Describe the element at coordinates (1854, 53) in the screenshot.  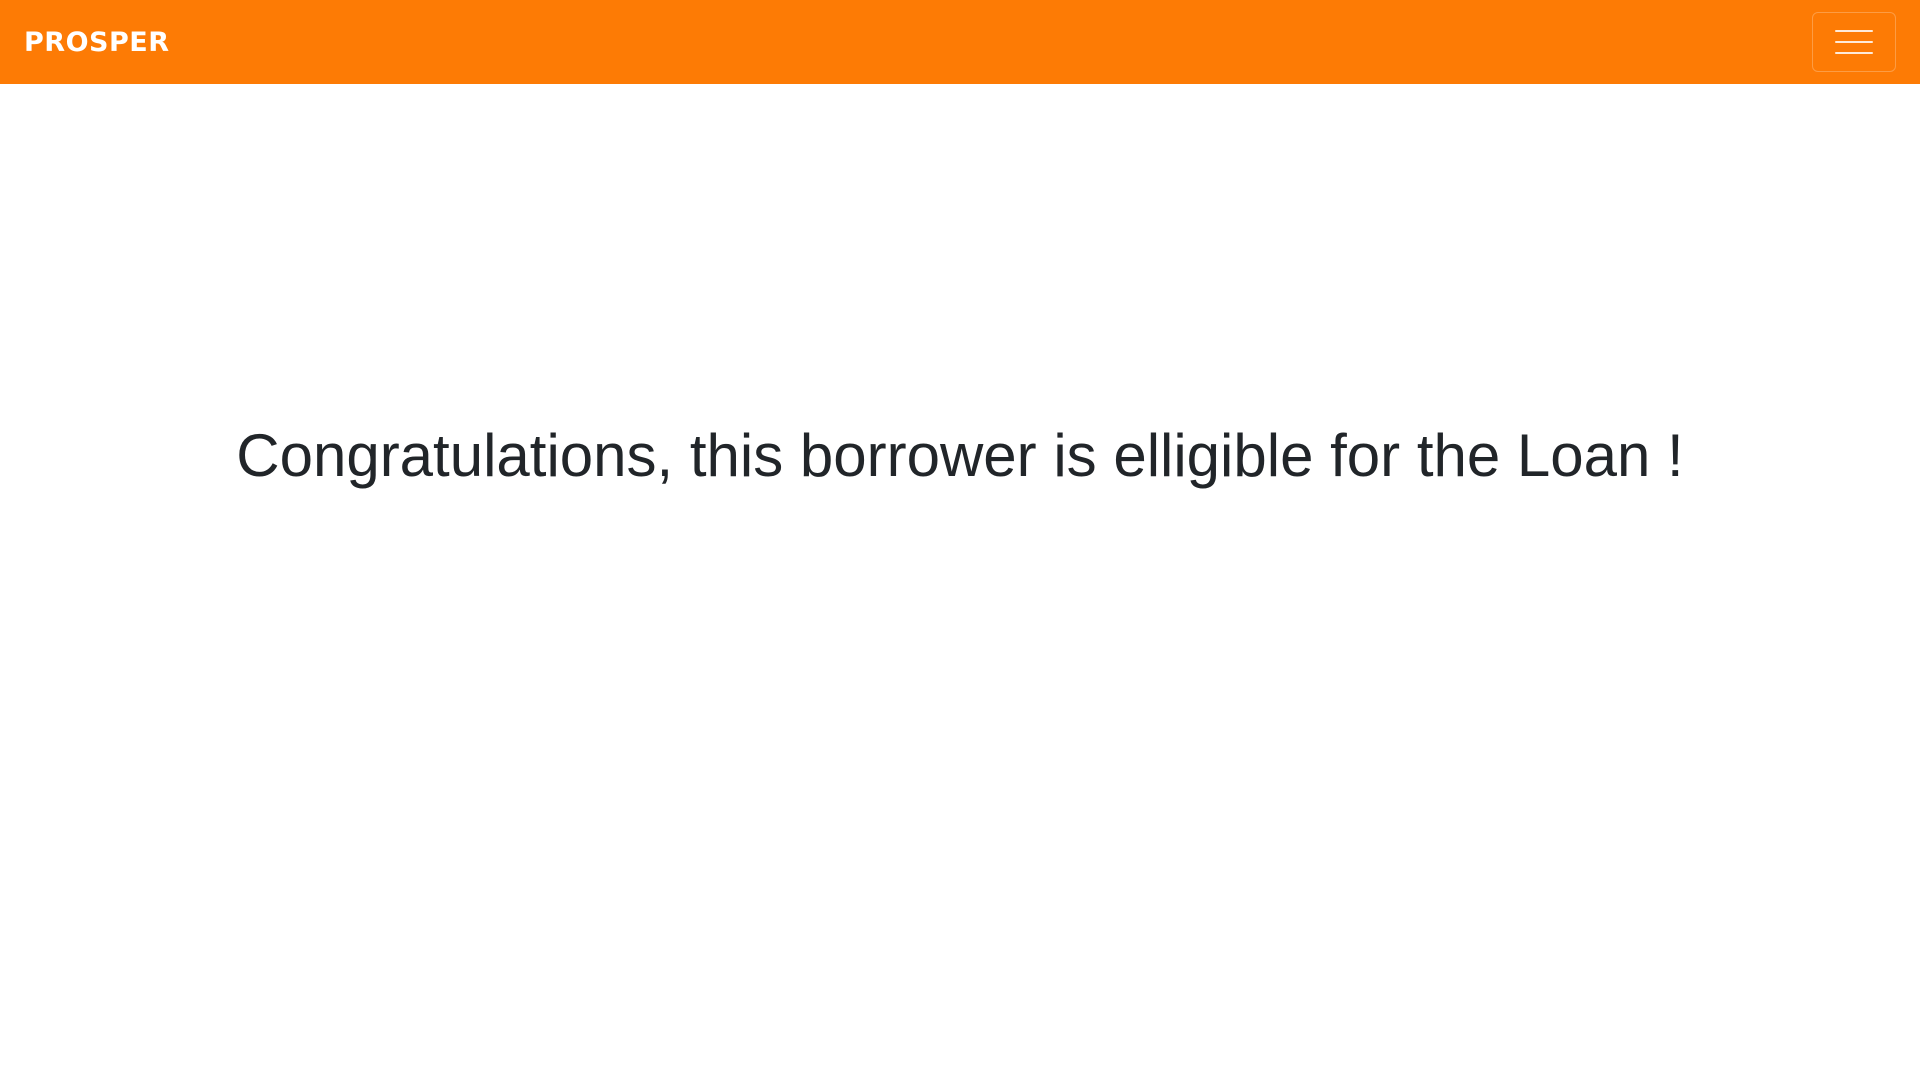
I see `hamburger-menu-icon-bar-bottom` at that location.